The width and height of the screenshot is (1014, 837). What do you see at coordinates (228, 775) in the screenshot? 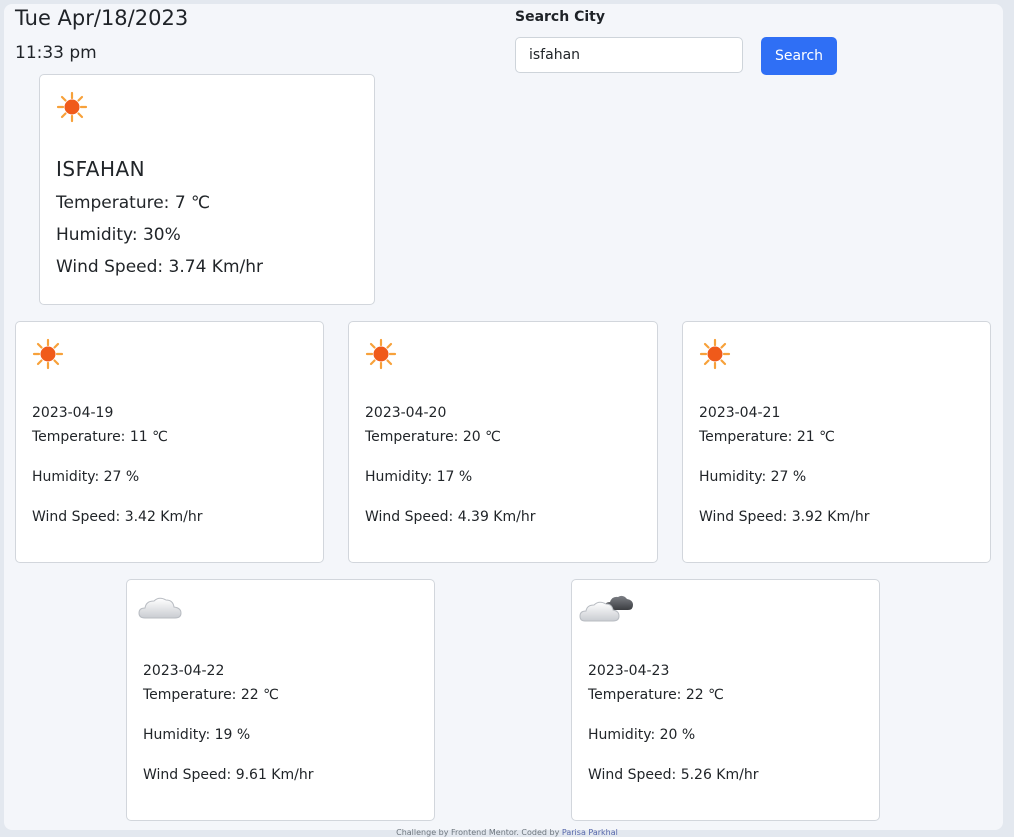
I see `forecast-wind-speed: Wind Speed: 9.61 Km/hr` at bounding box center [228, 775].